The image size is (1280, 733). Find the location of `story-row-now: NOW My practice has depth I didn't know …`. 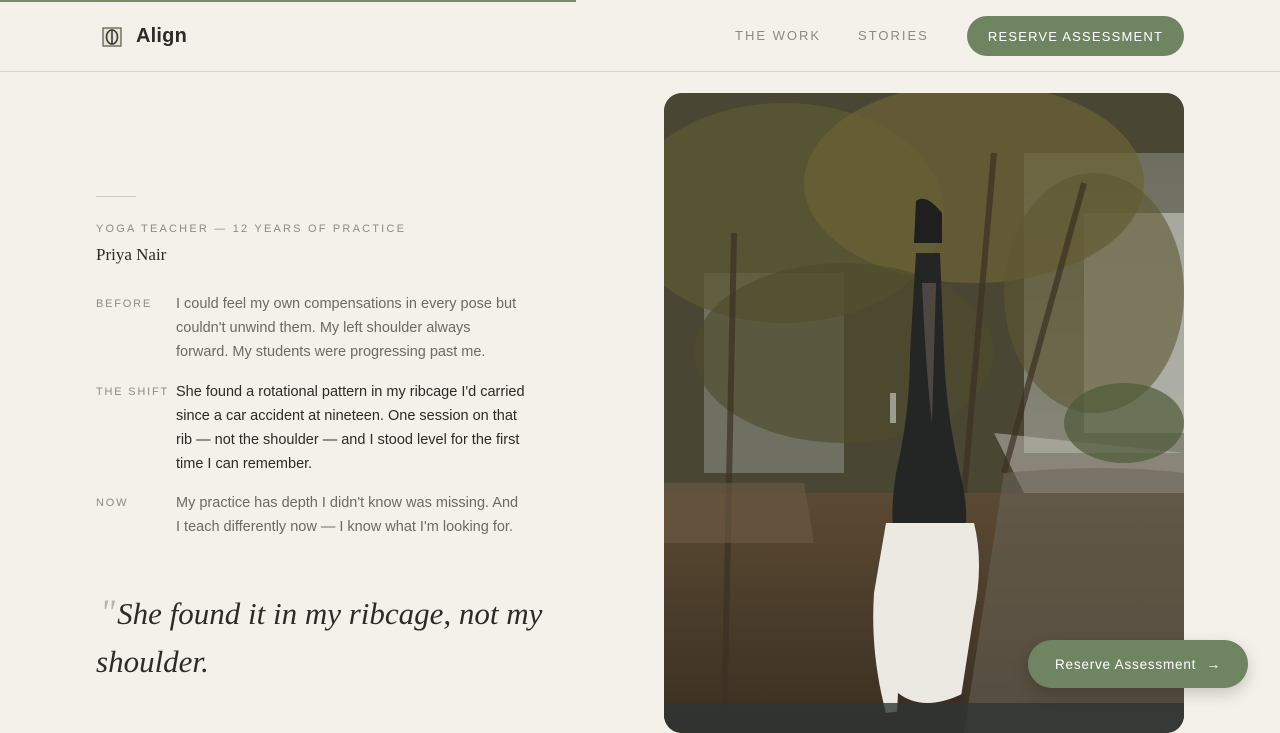

story-row-now: NOW My practice has depth I didn't know … is located at coordinates (316, 515).